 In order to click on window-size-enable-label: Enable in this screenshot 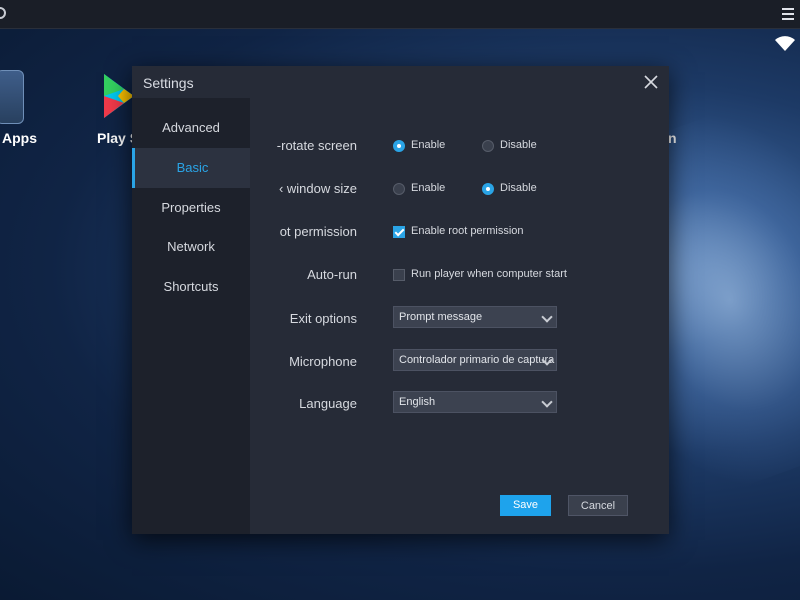, I will do `click(428, 188)`.